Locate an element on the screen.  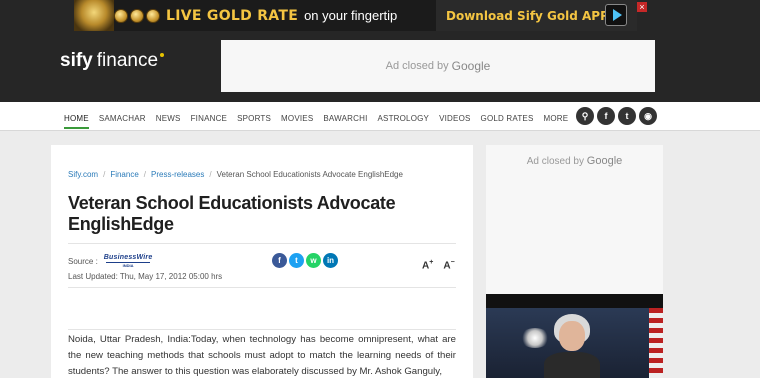
nav-item-sports: SPORTS is located at coordinates (254, 117).